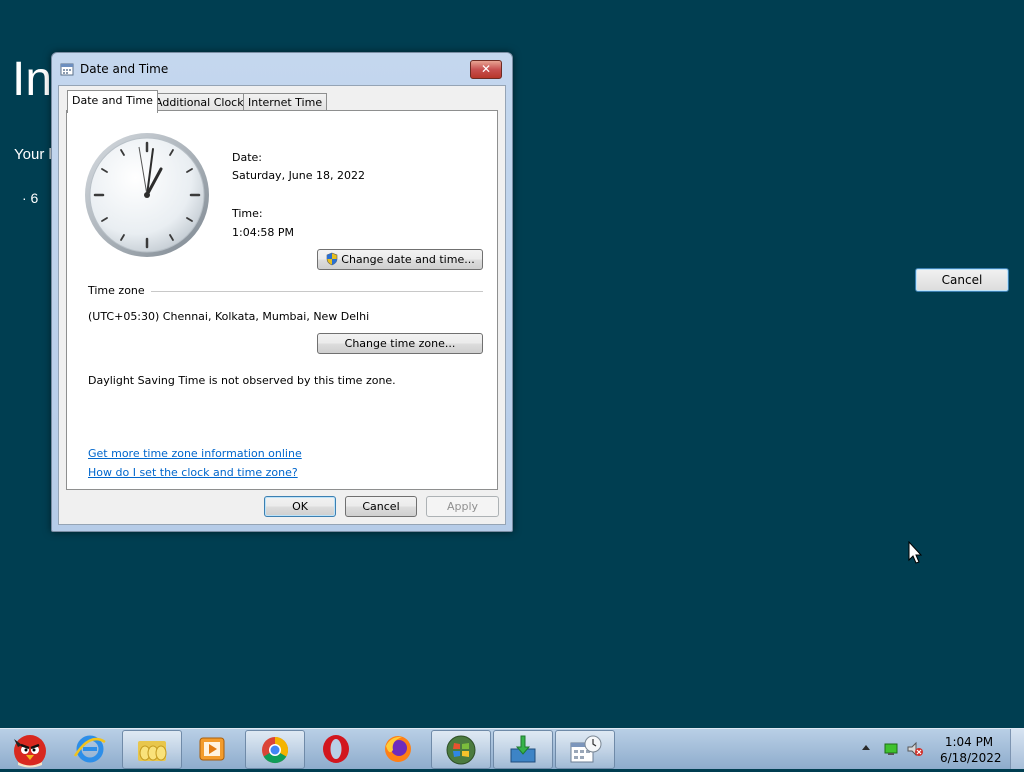 This screenshot has height=772, width=1024. Describe the element at coordinates (891, 749) in the screenshot. I see `network-icon` at that location.